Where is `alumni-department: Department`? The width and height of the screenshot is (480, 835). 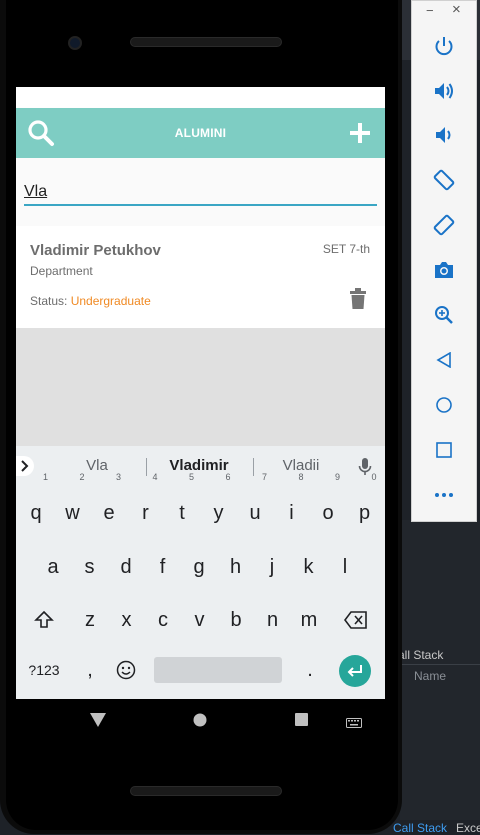
alumni-department: Department is located at coordinates (61, 271).